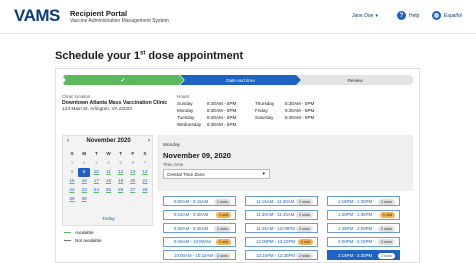  I want to click on time-slot-button: 1:15PM - 1:30PM 2 slots, so click(363, 201).